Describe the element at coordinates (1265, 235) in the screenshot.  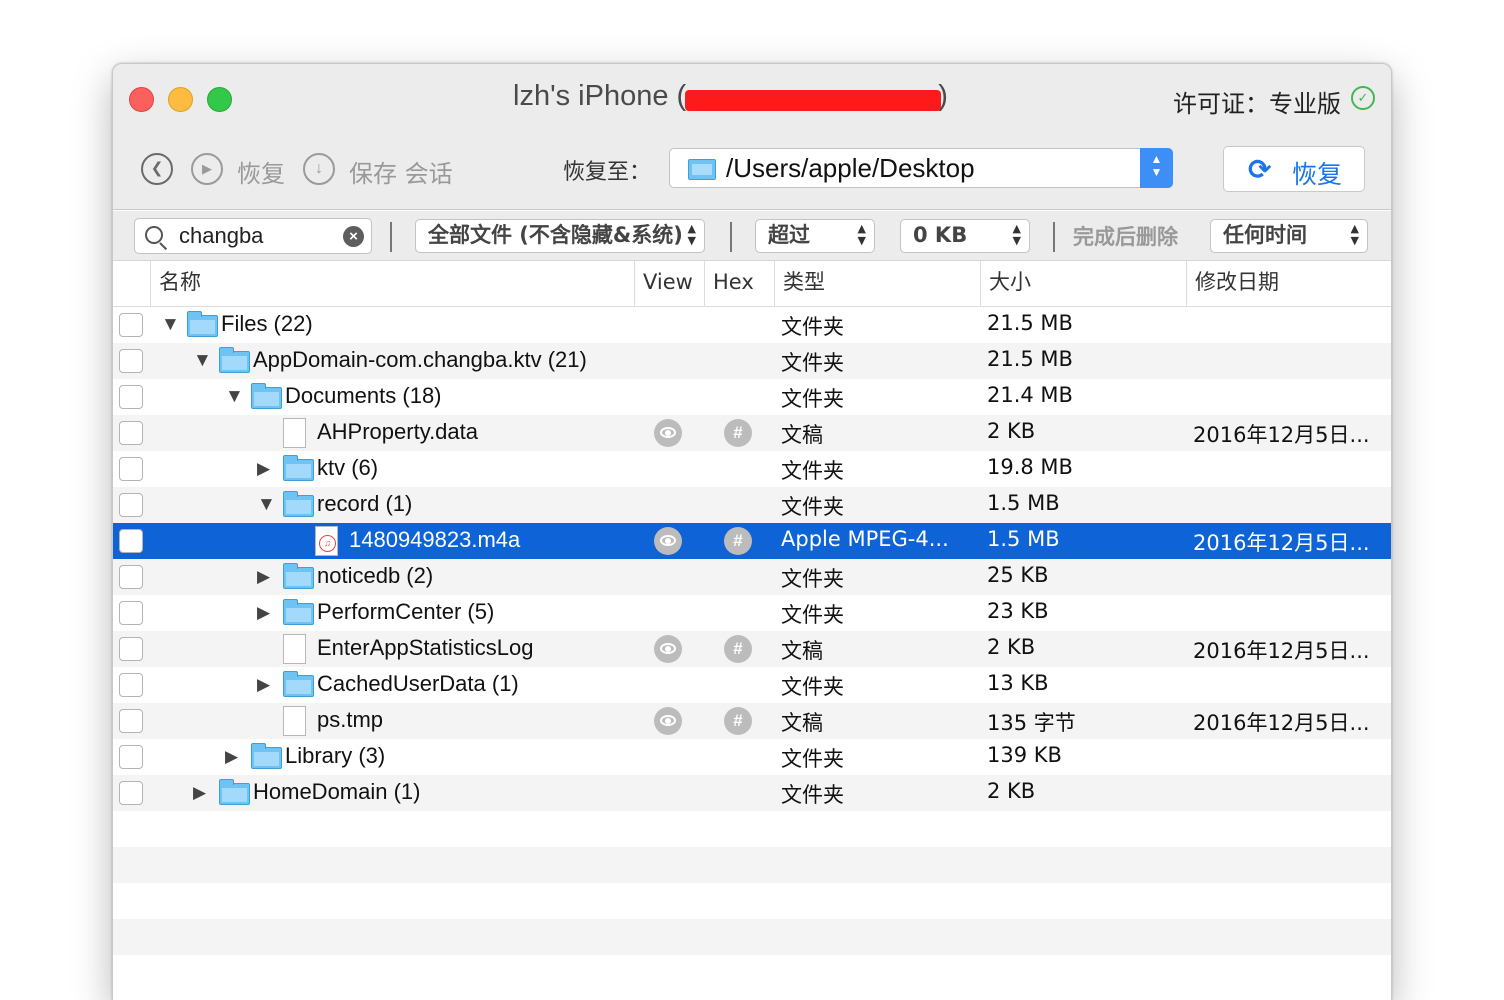
I see `time-value: 任何时间` at that location.